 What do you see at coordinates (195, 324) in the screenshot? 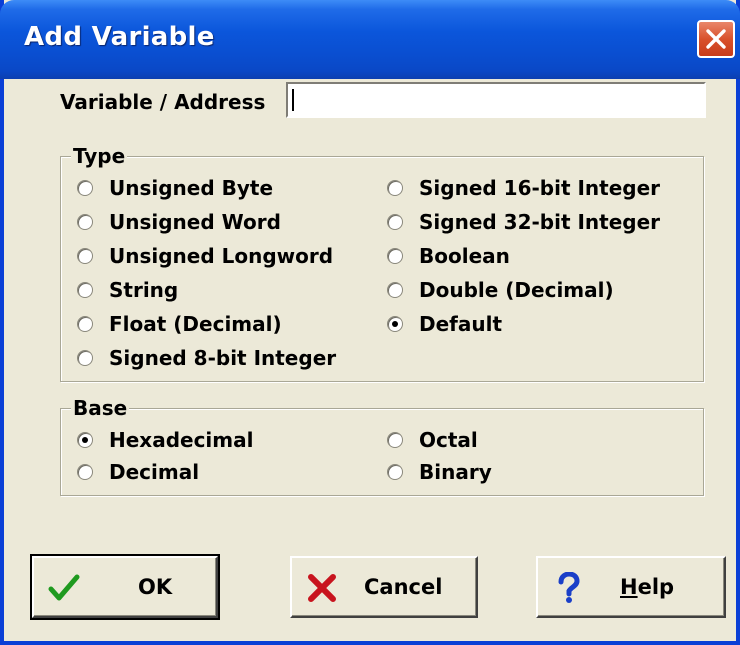
I see `radio-label: Float (Decimal)` at bounding box center [195, 324].